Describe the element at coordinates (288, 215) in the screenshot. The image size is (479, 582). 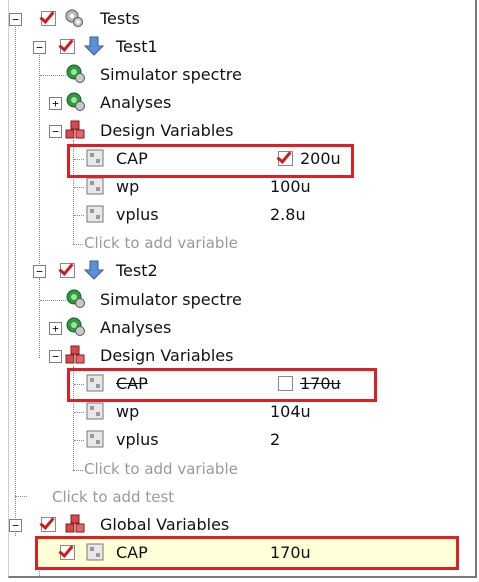
I see `variable-value: 2.8u` at that location.